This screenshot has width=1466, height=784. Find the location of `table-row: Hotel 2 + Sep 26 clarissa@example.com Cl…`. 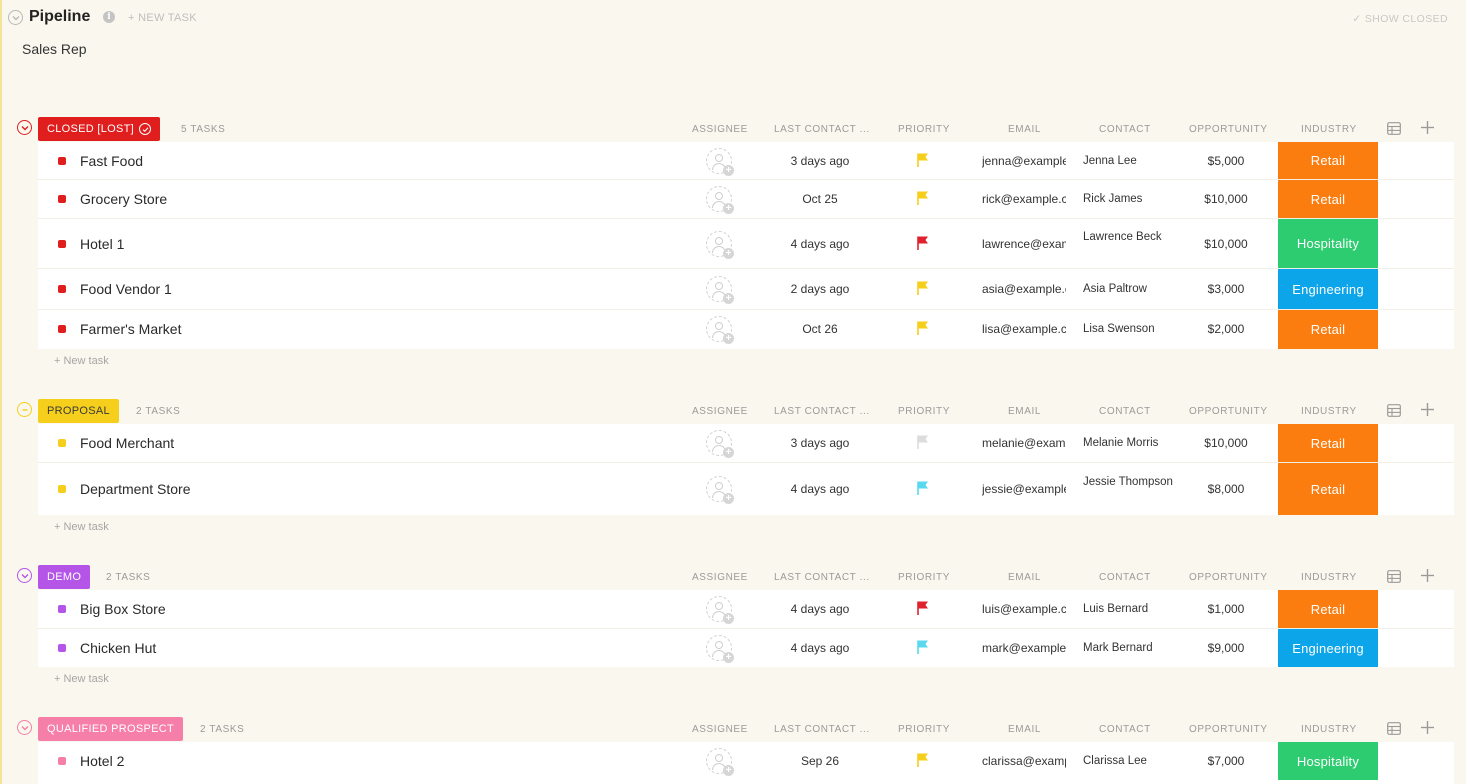

table-row: Hotel 2 + Sep 26 clarissa@example.com Cl… is located at coordinates (746, 761).